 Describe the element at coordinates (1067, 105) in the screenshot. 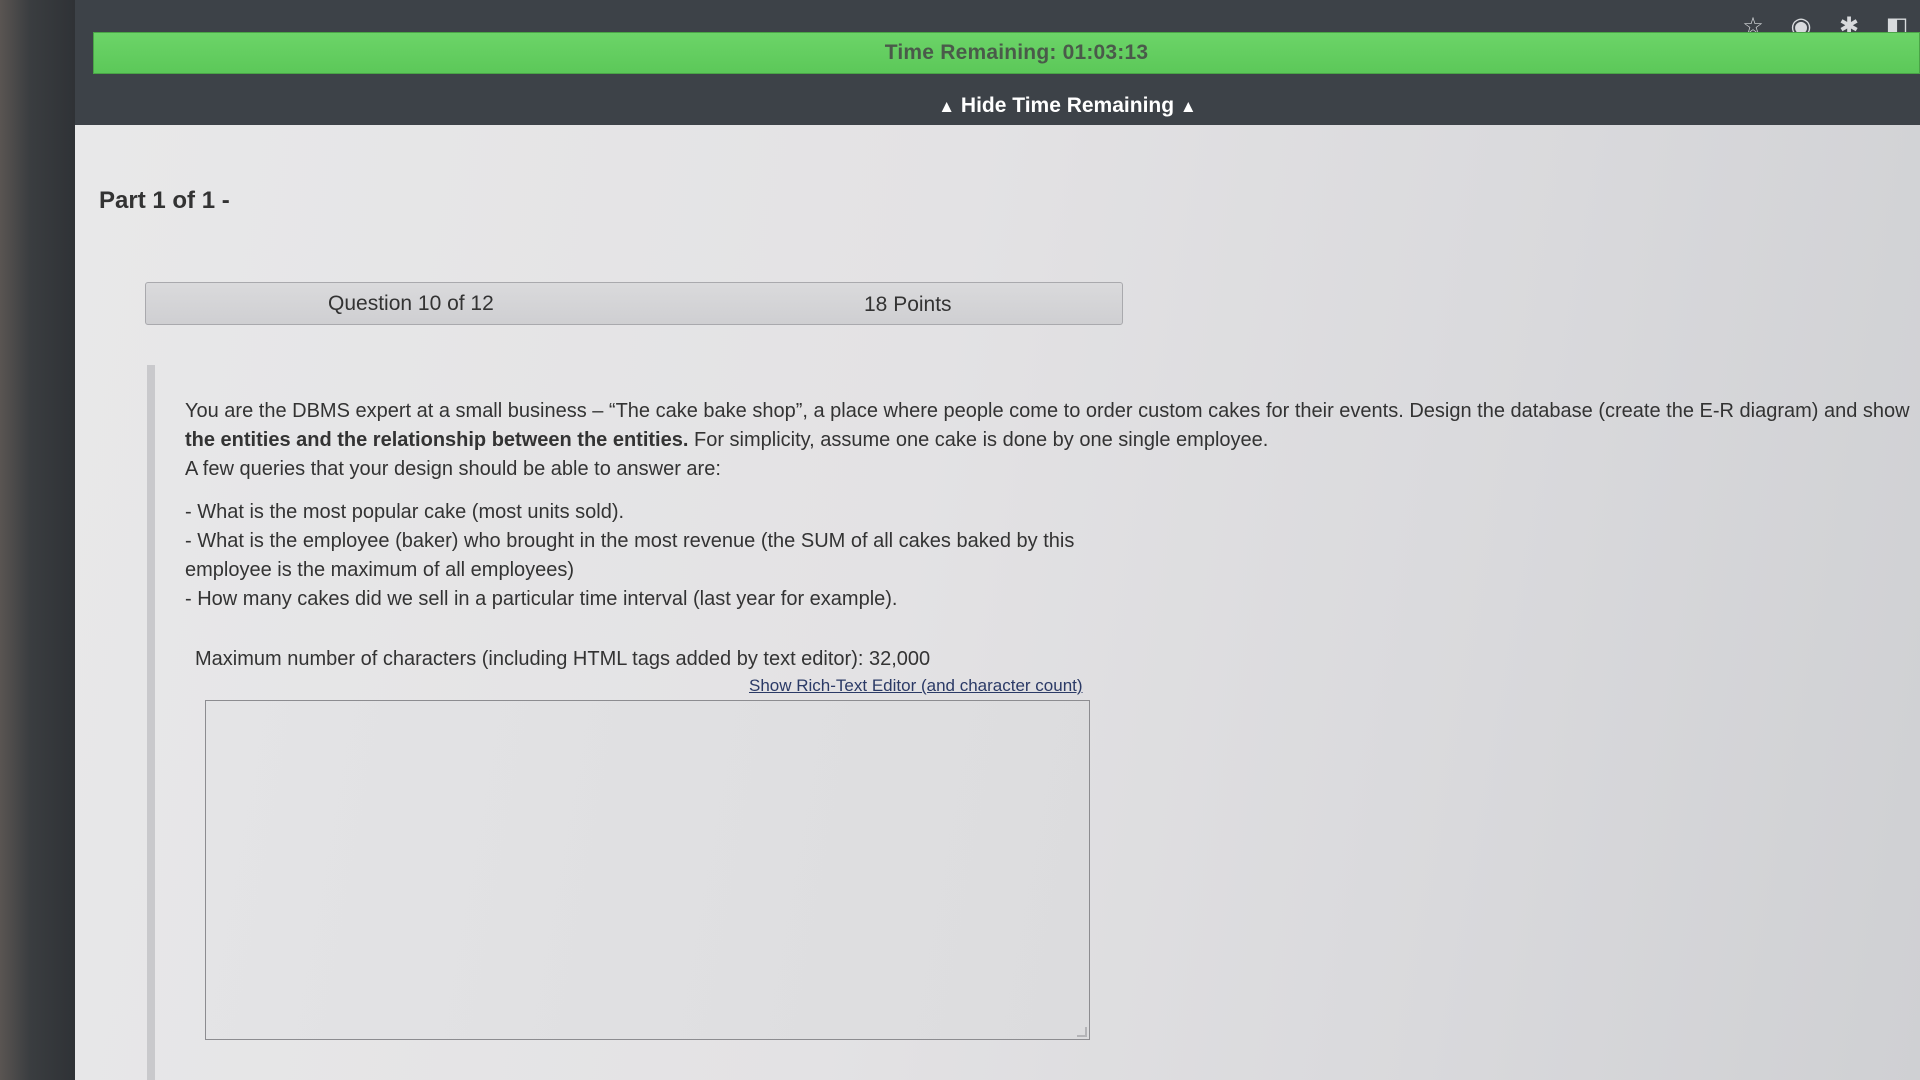

I see `hide-time-remaining-label: Hide Time Remaining` at that location.